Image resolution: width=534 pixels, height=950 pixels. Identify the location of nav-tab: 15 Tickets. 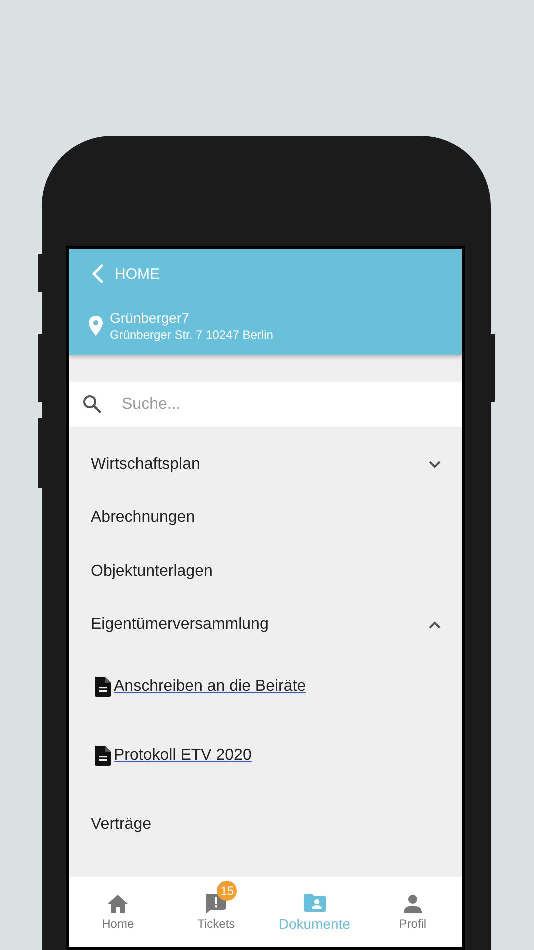
(216, 912).